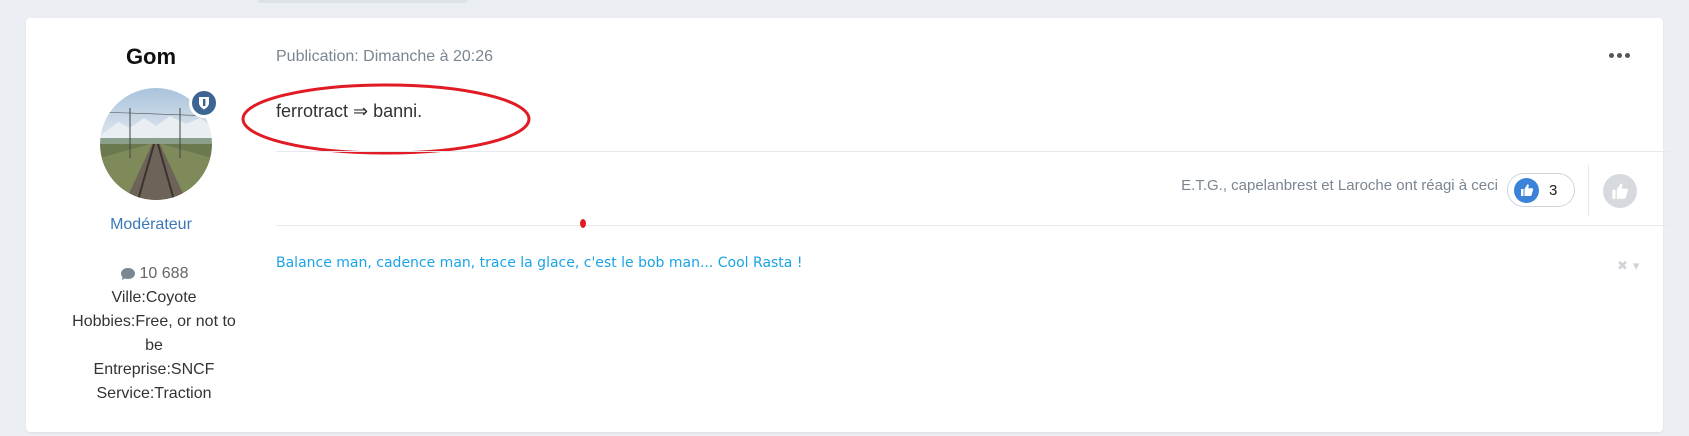 This screenshot has height=436, width=1689. I want to click on author-field-hobbies: Hobbies:Free, or not to be, so click(154, 333).